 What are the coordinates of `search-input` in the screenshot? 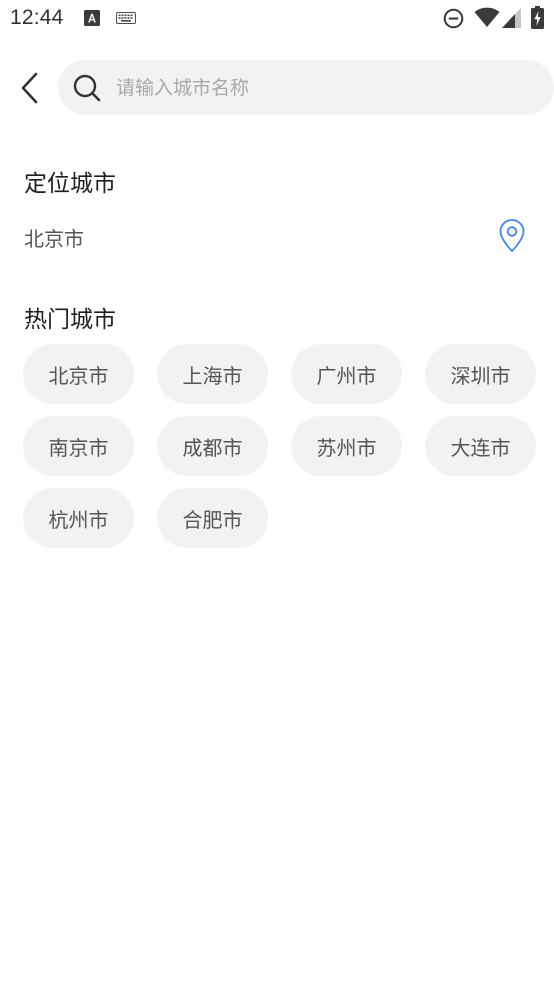 It's located at (326, 87).